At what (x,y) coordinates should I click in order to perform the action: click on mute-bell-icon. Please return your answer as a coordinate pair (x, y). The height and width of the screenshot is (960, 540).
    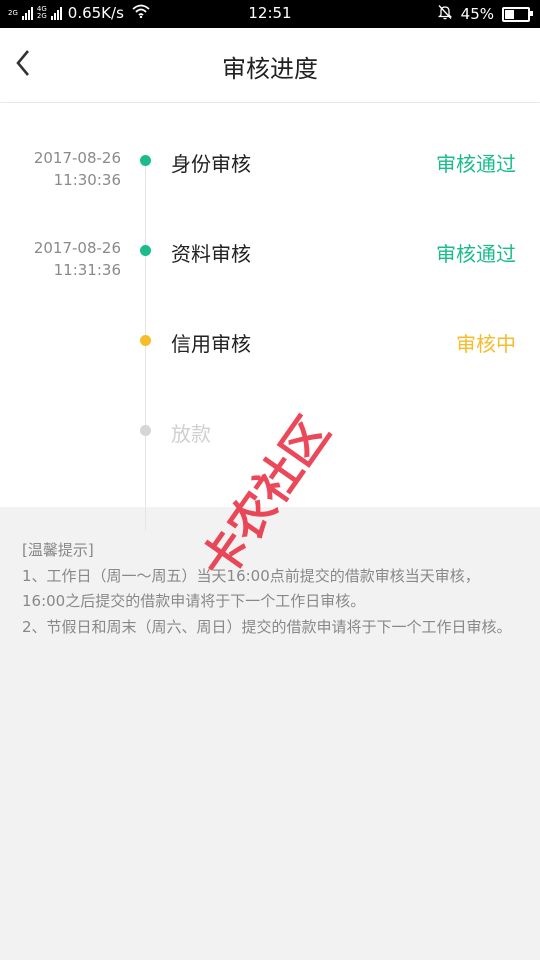
    Looking at the image, I should click on (445, 14).